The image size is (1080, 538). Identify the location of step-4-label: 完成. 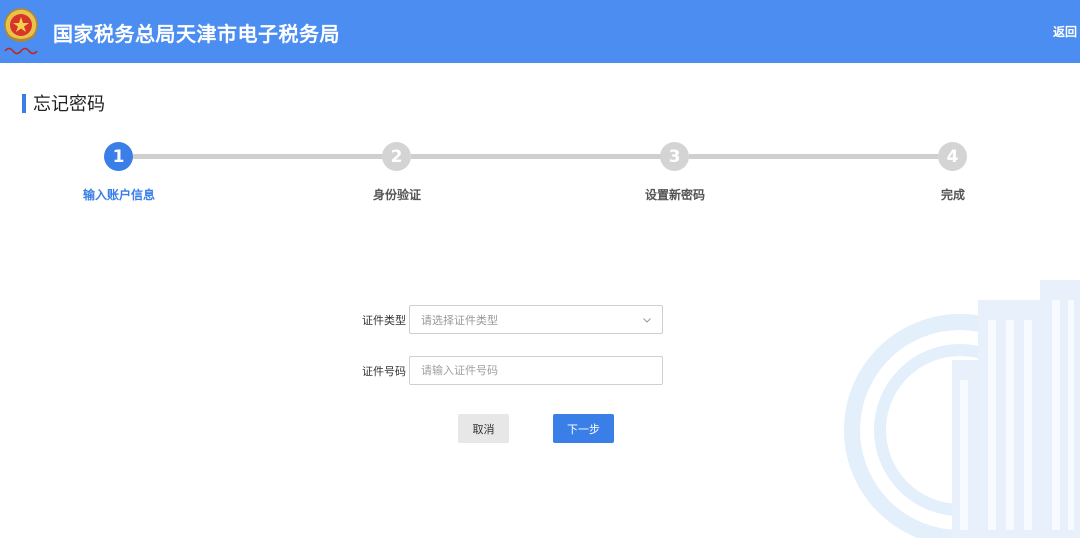
(953, 195).